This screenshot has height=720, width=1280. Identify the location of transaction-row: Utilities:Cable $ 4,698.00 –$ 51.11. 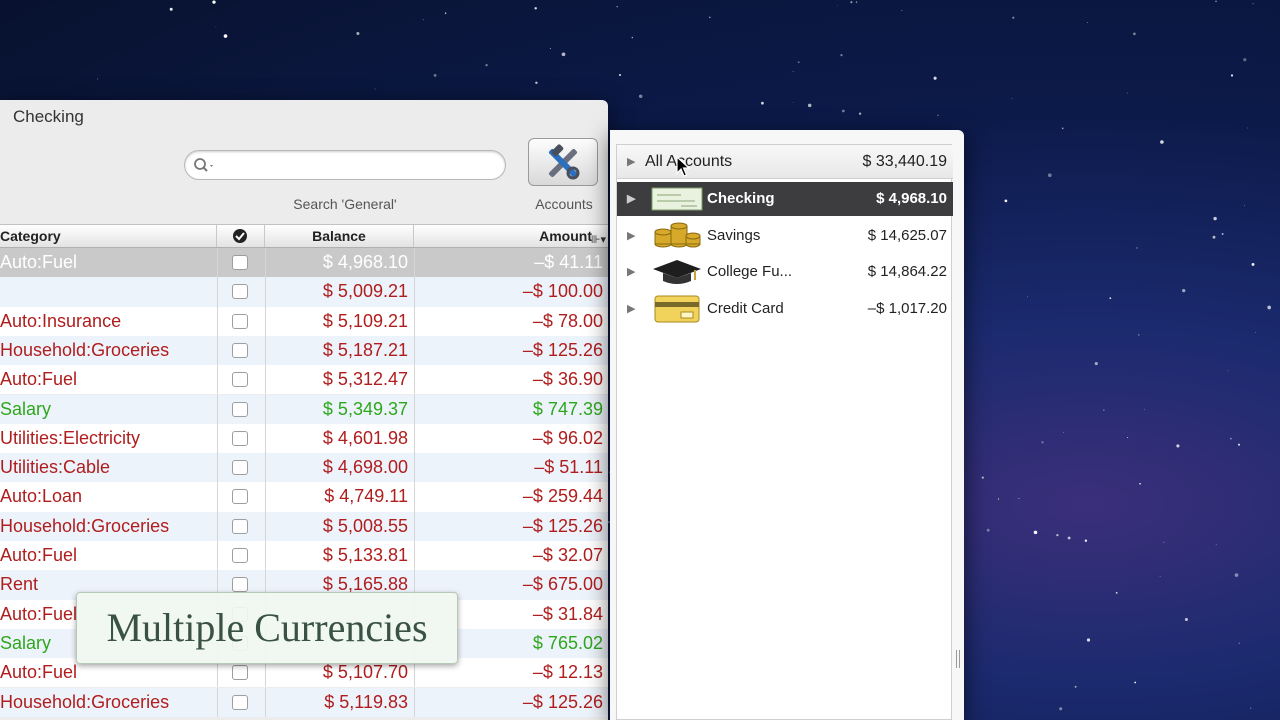
(304, 468).